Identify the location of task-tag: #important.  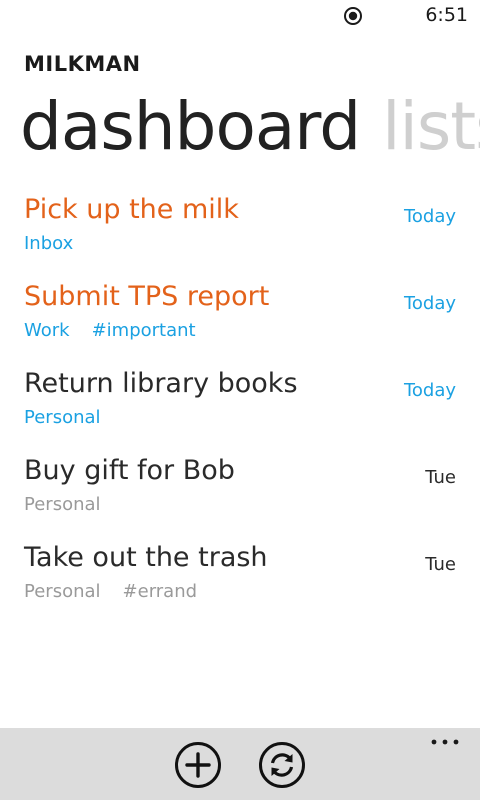
(143, 330).